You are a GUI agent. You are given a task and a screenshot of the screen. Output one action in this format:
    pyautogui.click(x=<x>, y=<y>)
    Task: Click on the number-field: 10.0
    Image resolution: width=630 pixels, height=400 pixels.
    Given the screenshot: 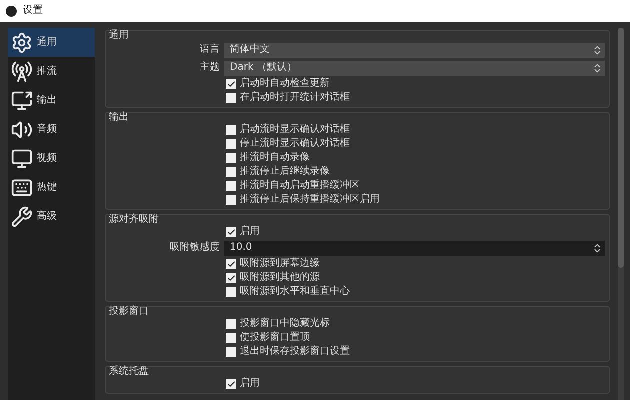 What is the action you would take?
    pyautogui.click(x=414, y=248)
    